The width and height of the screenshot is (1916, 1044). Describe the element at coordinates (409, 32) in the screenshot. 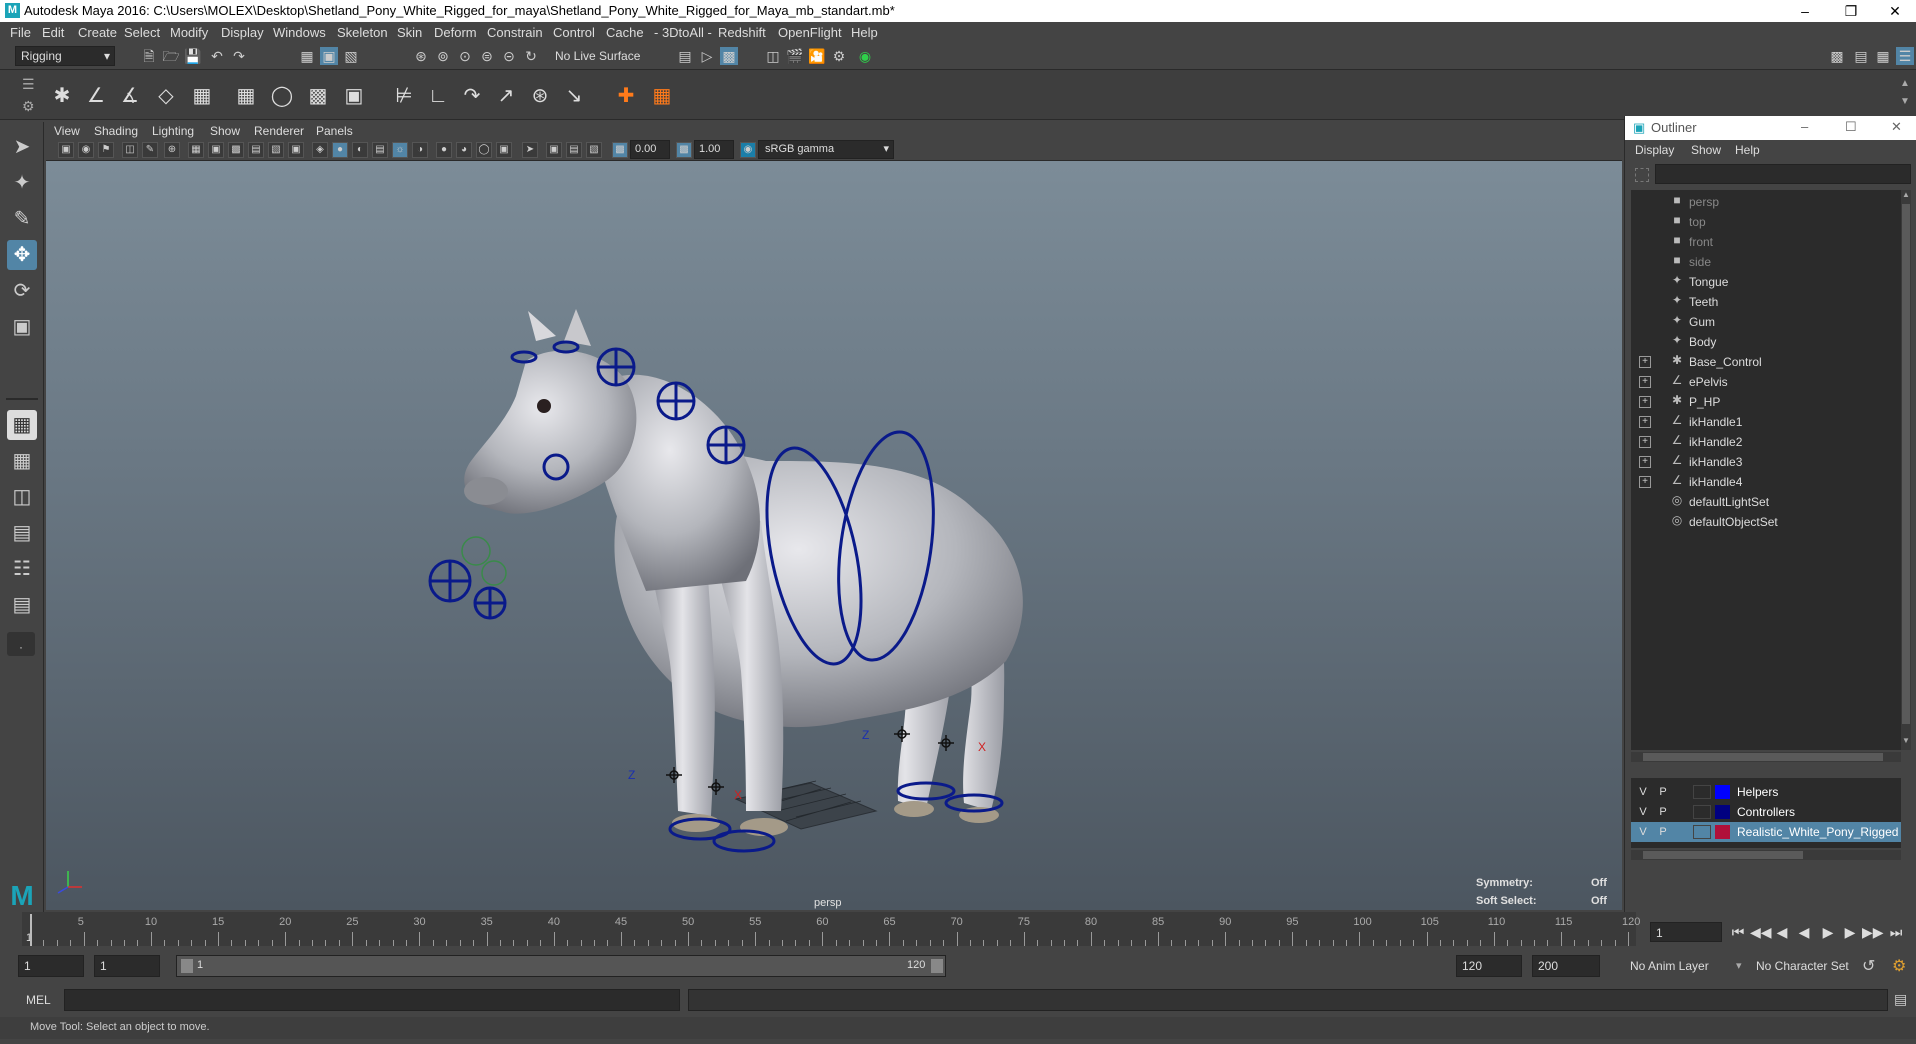

I see `menu-skin: Skin` at that location.